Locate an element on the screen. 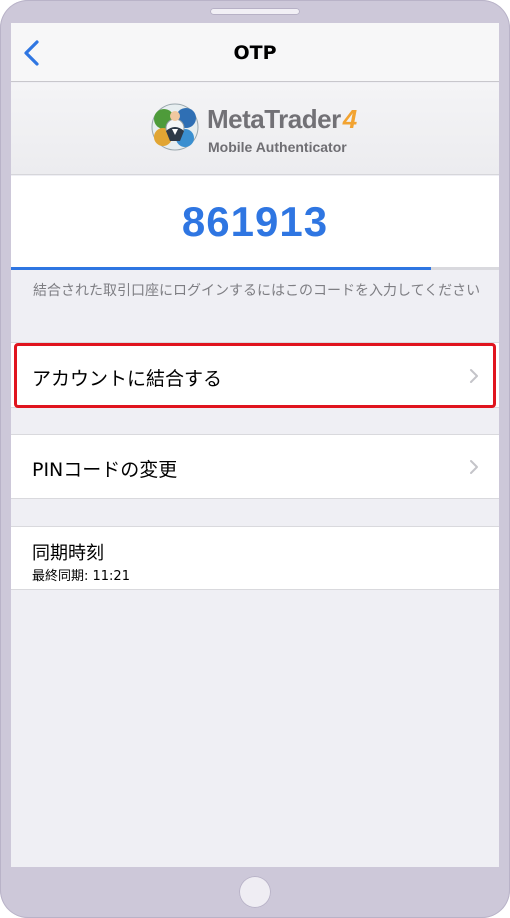  otp-timer-bar is located at coordinates (255, 268).